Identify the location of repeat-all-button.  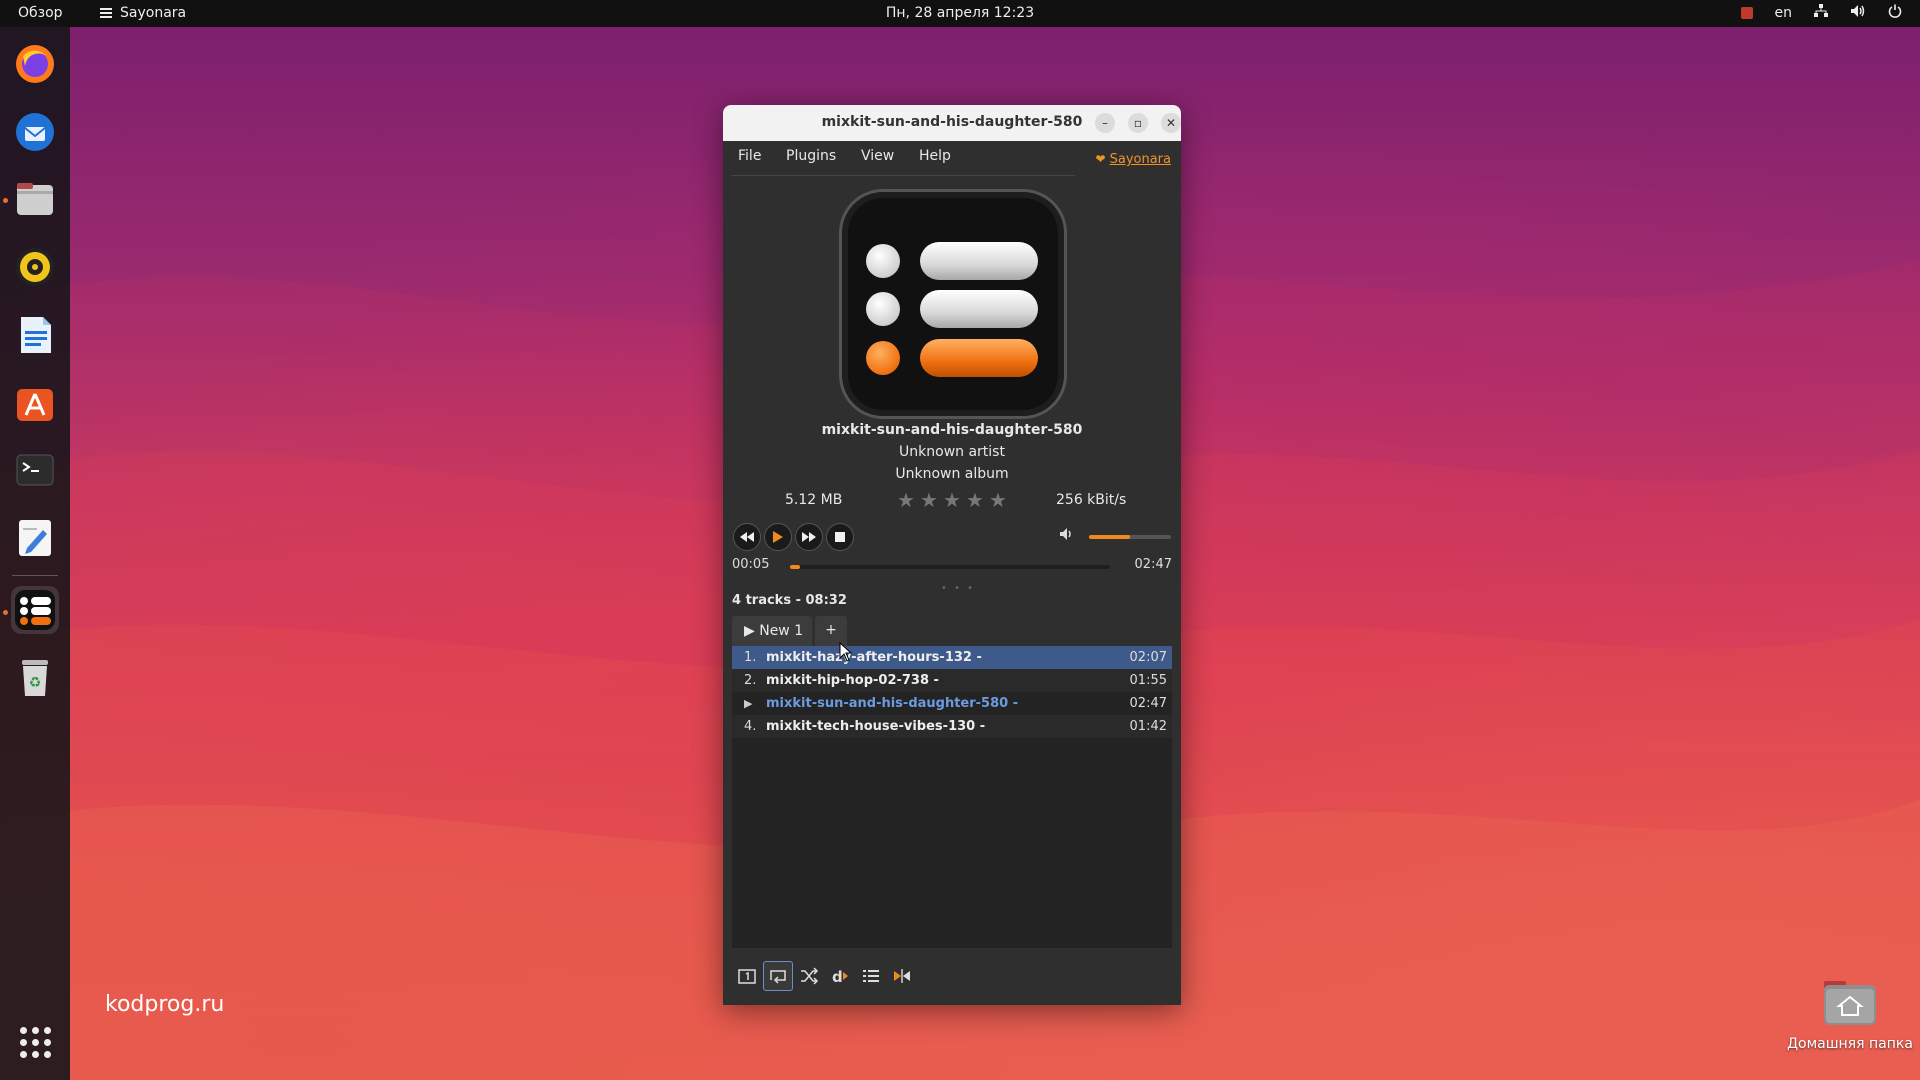
(778, 976).